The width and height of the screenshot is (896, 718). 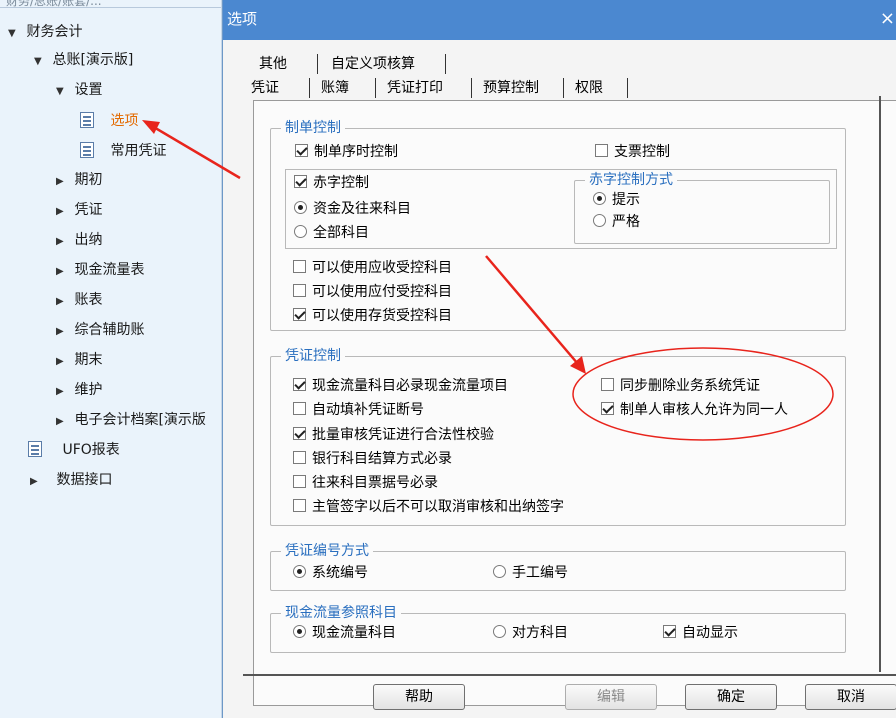 I want to click on tree-node-qimo: ▶ 期末, so click(x=79, y=360).